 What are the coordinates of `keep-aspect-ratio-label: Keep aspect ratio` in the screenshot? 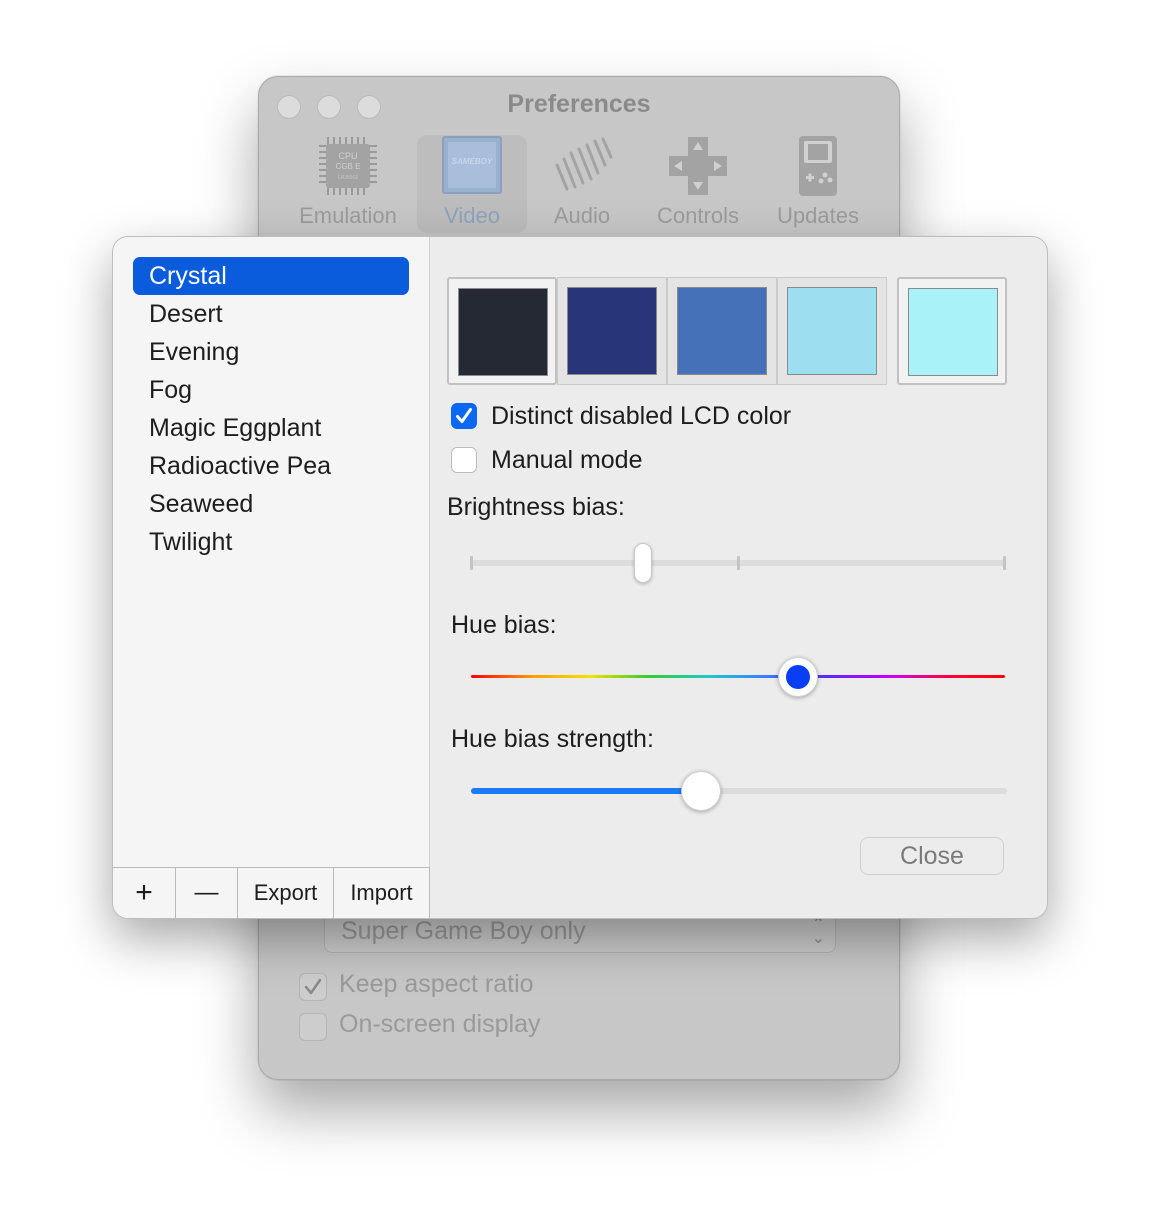 It's located at (436, 984).